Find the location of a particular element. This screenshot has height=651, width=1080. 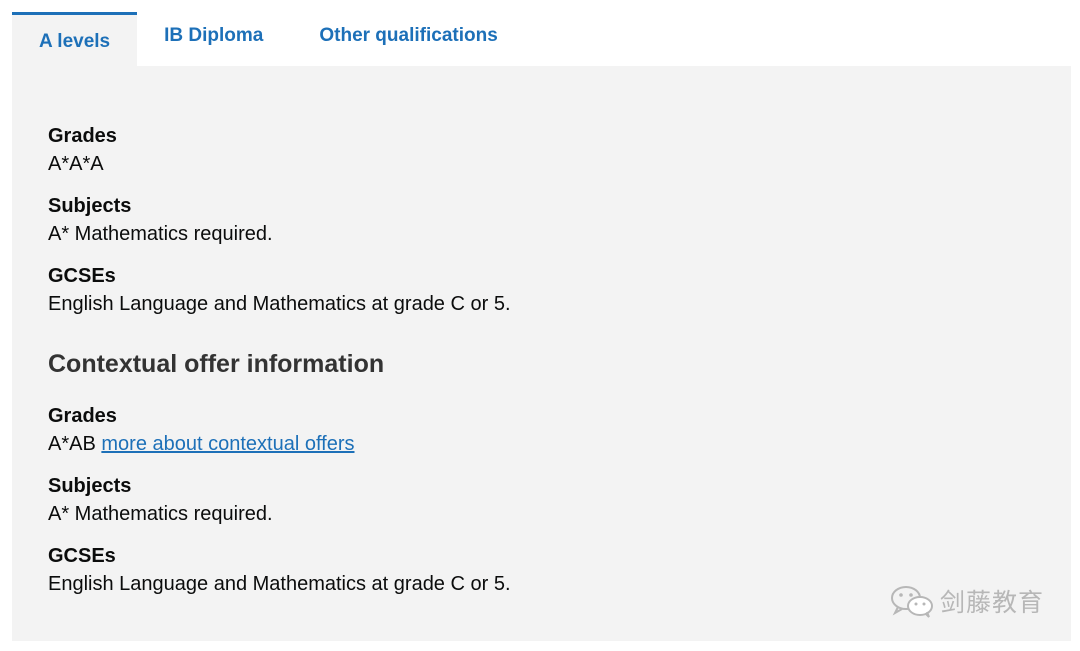

watermark: 剑藤教育 is located at coordinates (967, 601).